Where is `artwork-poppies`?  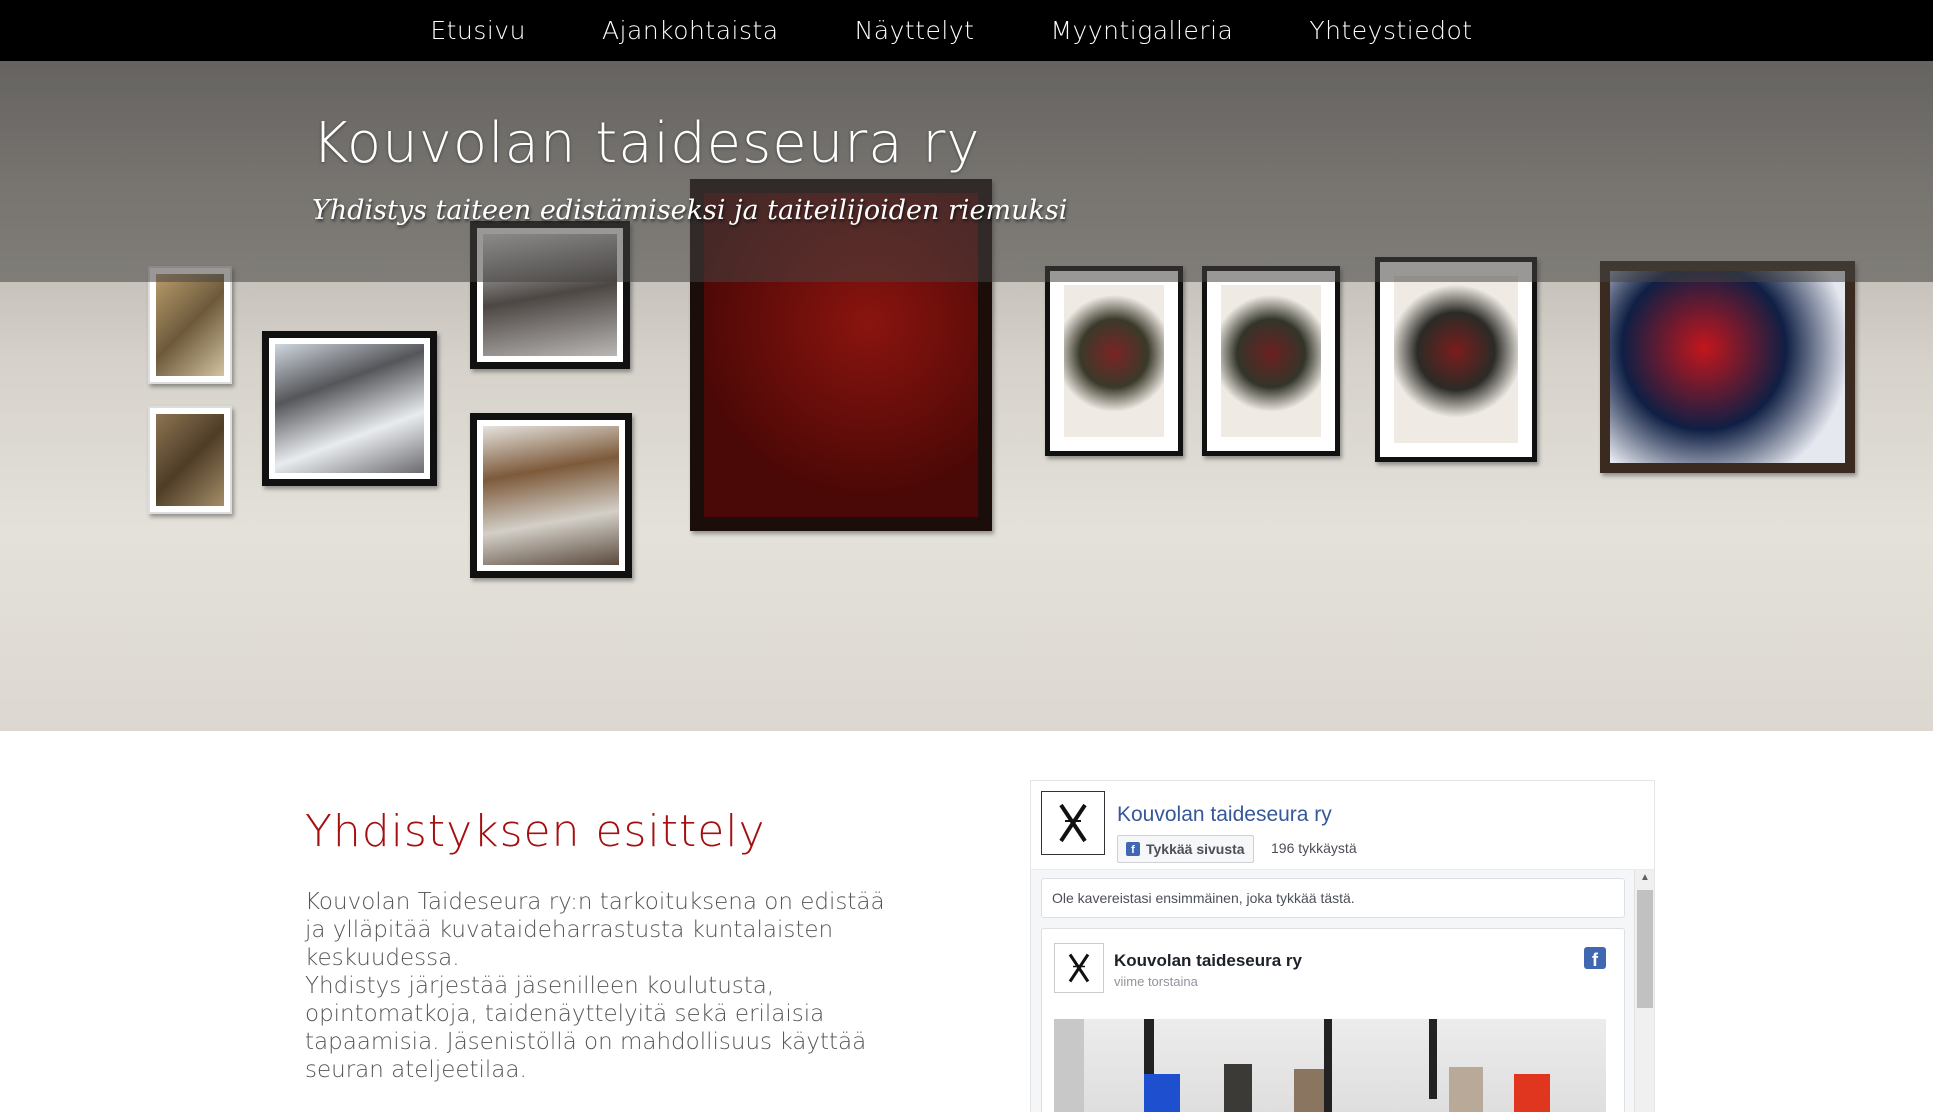
artwork-poppies is located at coordinates (1727, 367).